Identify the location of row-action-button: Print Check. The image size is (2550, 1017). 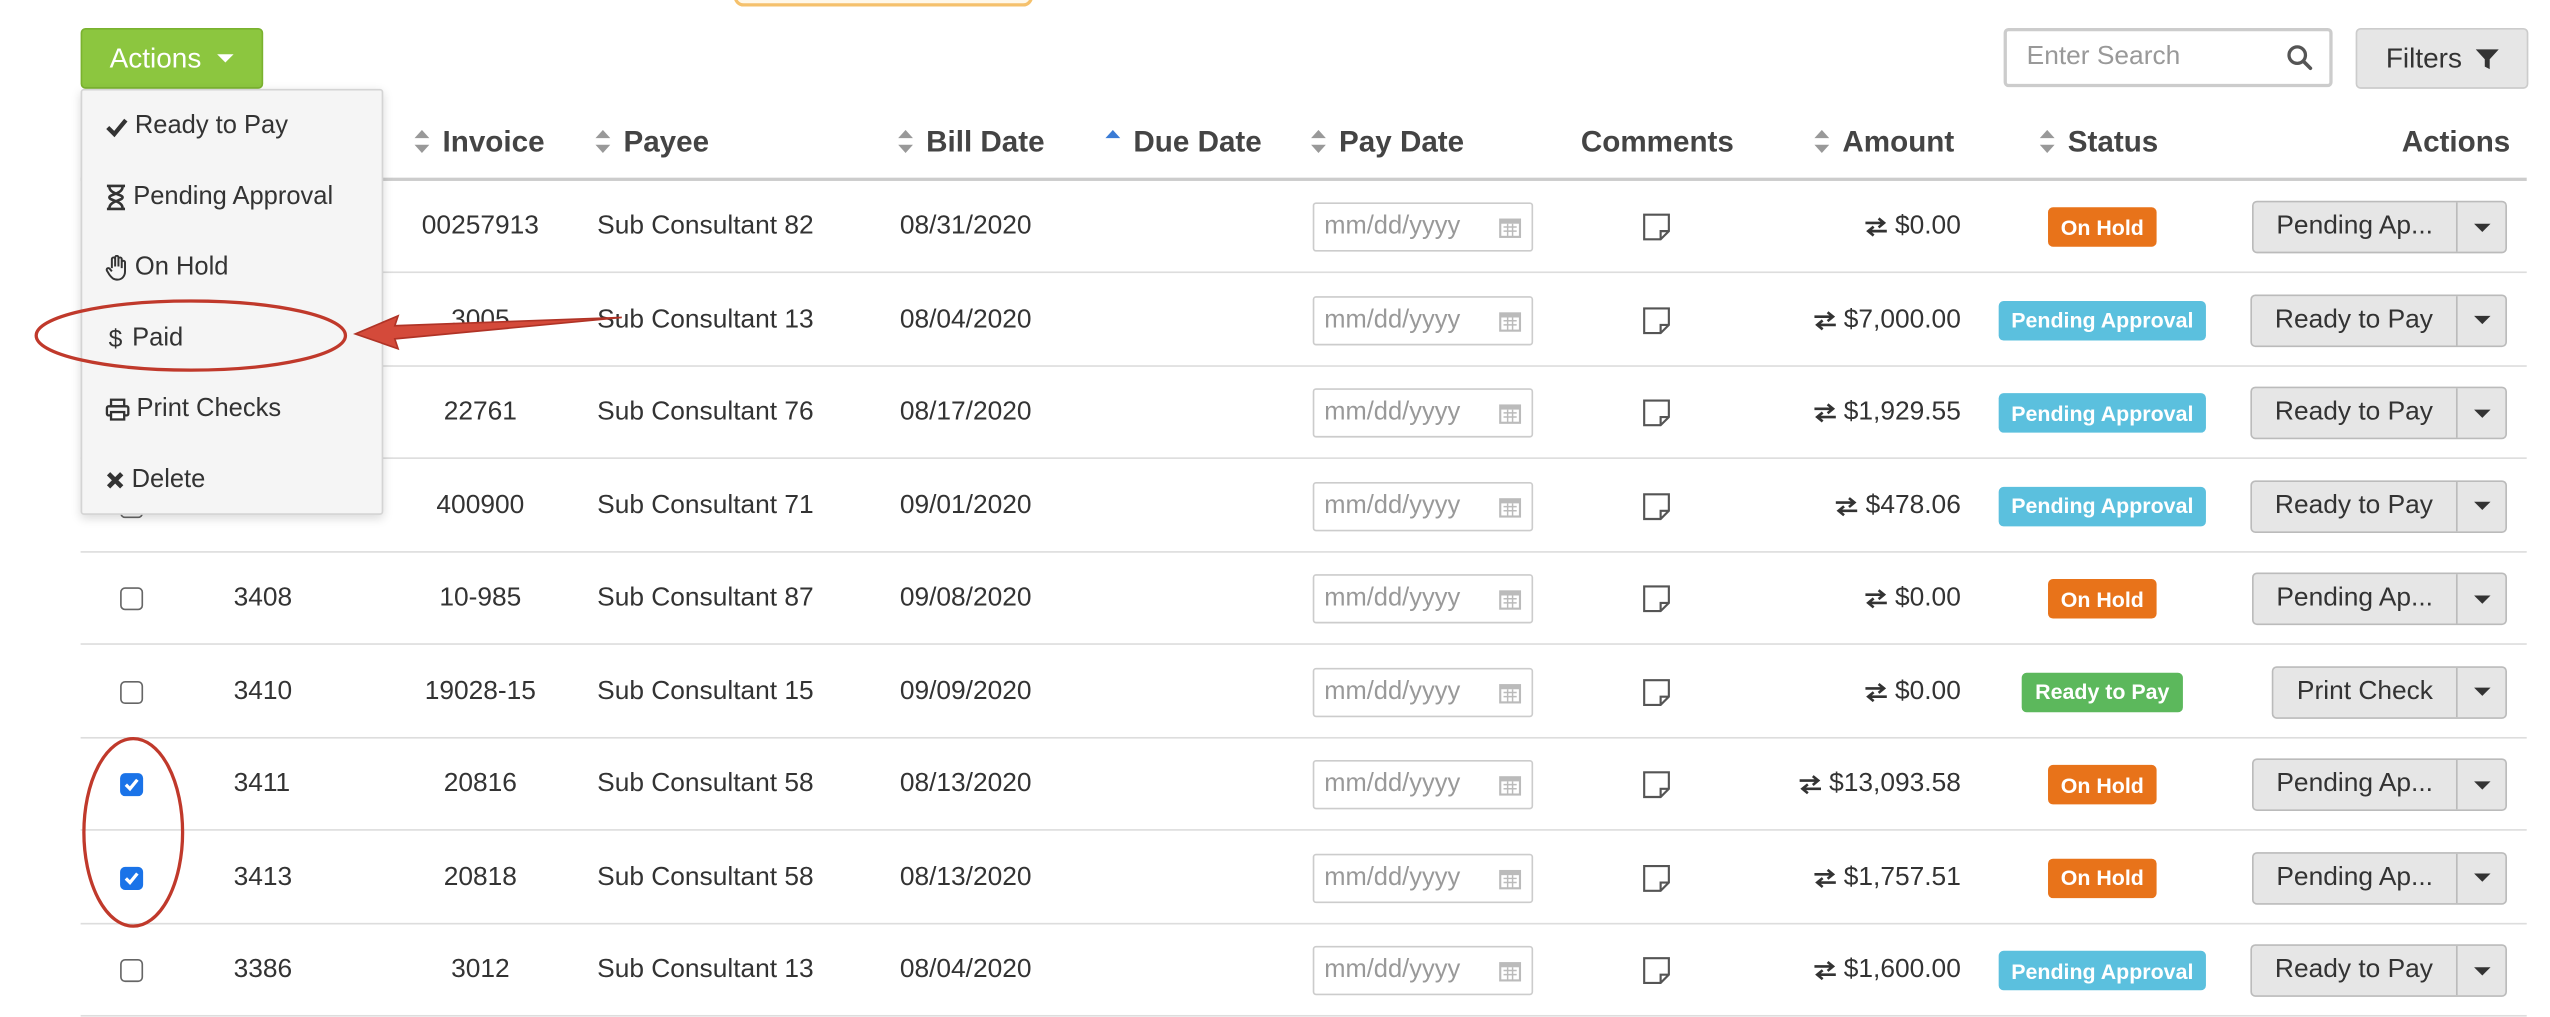
(2365, 691).